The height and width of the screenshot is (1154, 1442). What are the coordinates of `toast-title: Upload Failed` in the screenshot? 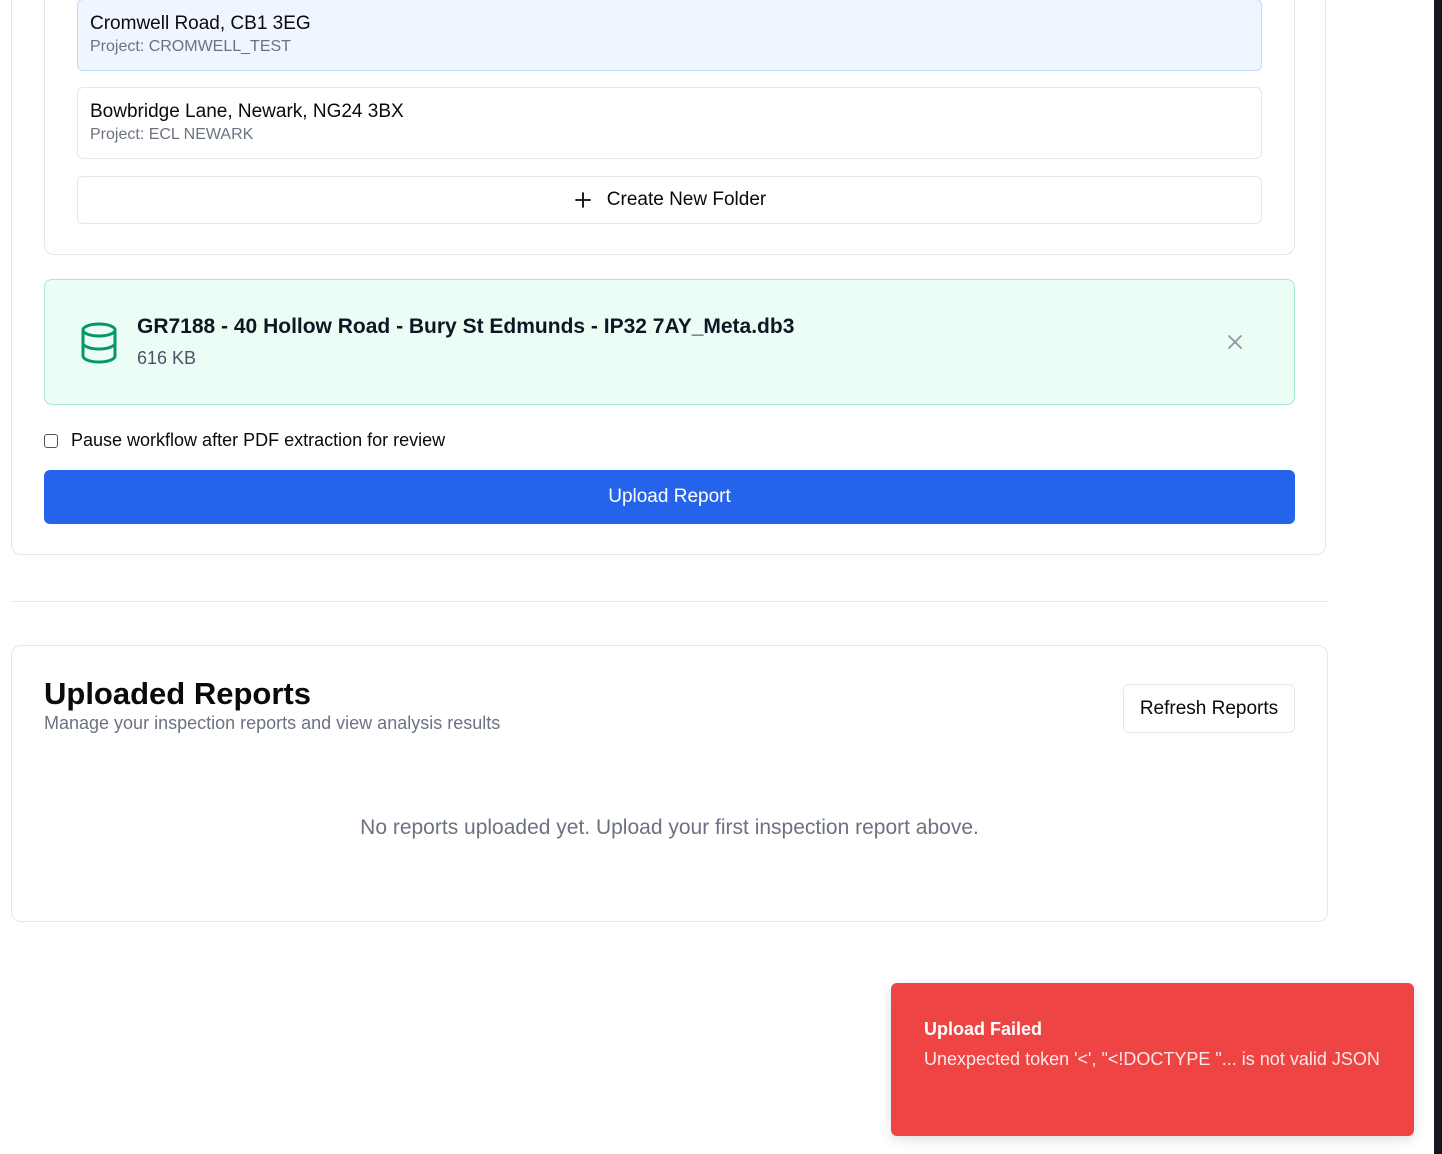 It's located at (983, 1029).